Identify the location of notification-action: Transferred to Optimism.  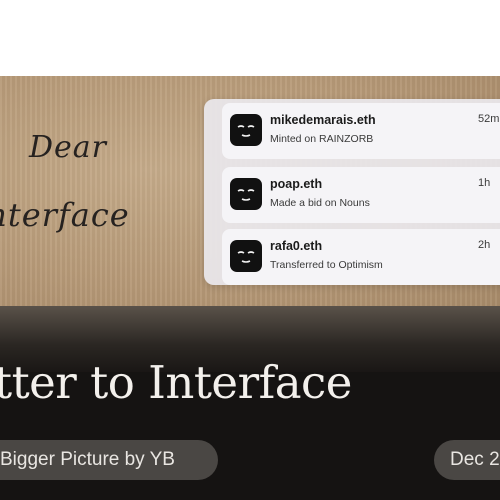
(326, 265).